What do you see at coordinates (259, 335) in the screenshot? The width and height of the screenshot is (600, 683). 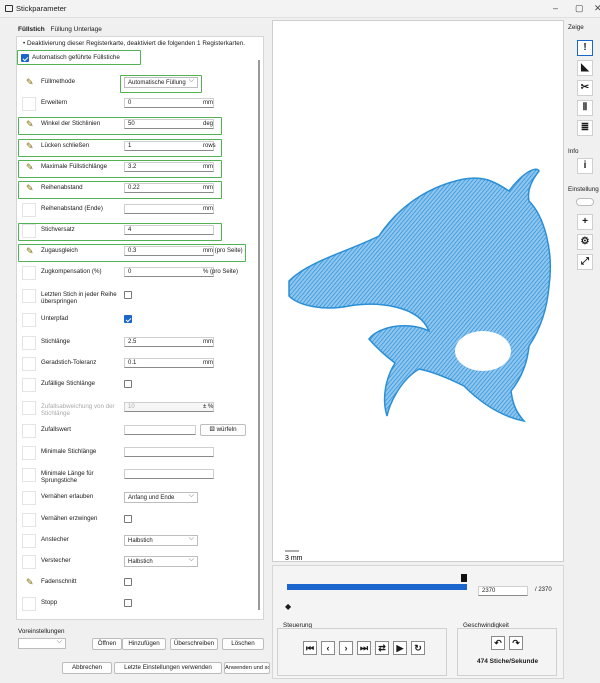 I see `panel-scrollbar` at bounding box center [259, 335].